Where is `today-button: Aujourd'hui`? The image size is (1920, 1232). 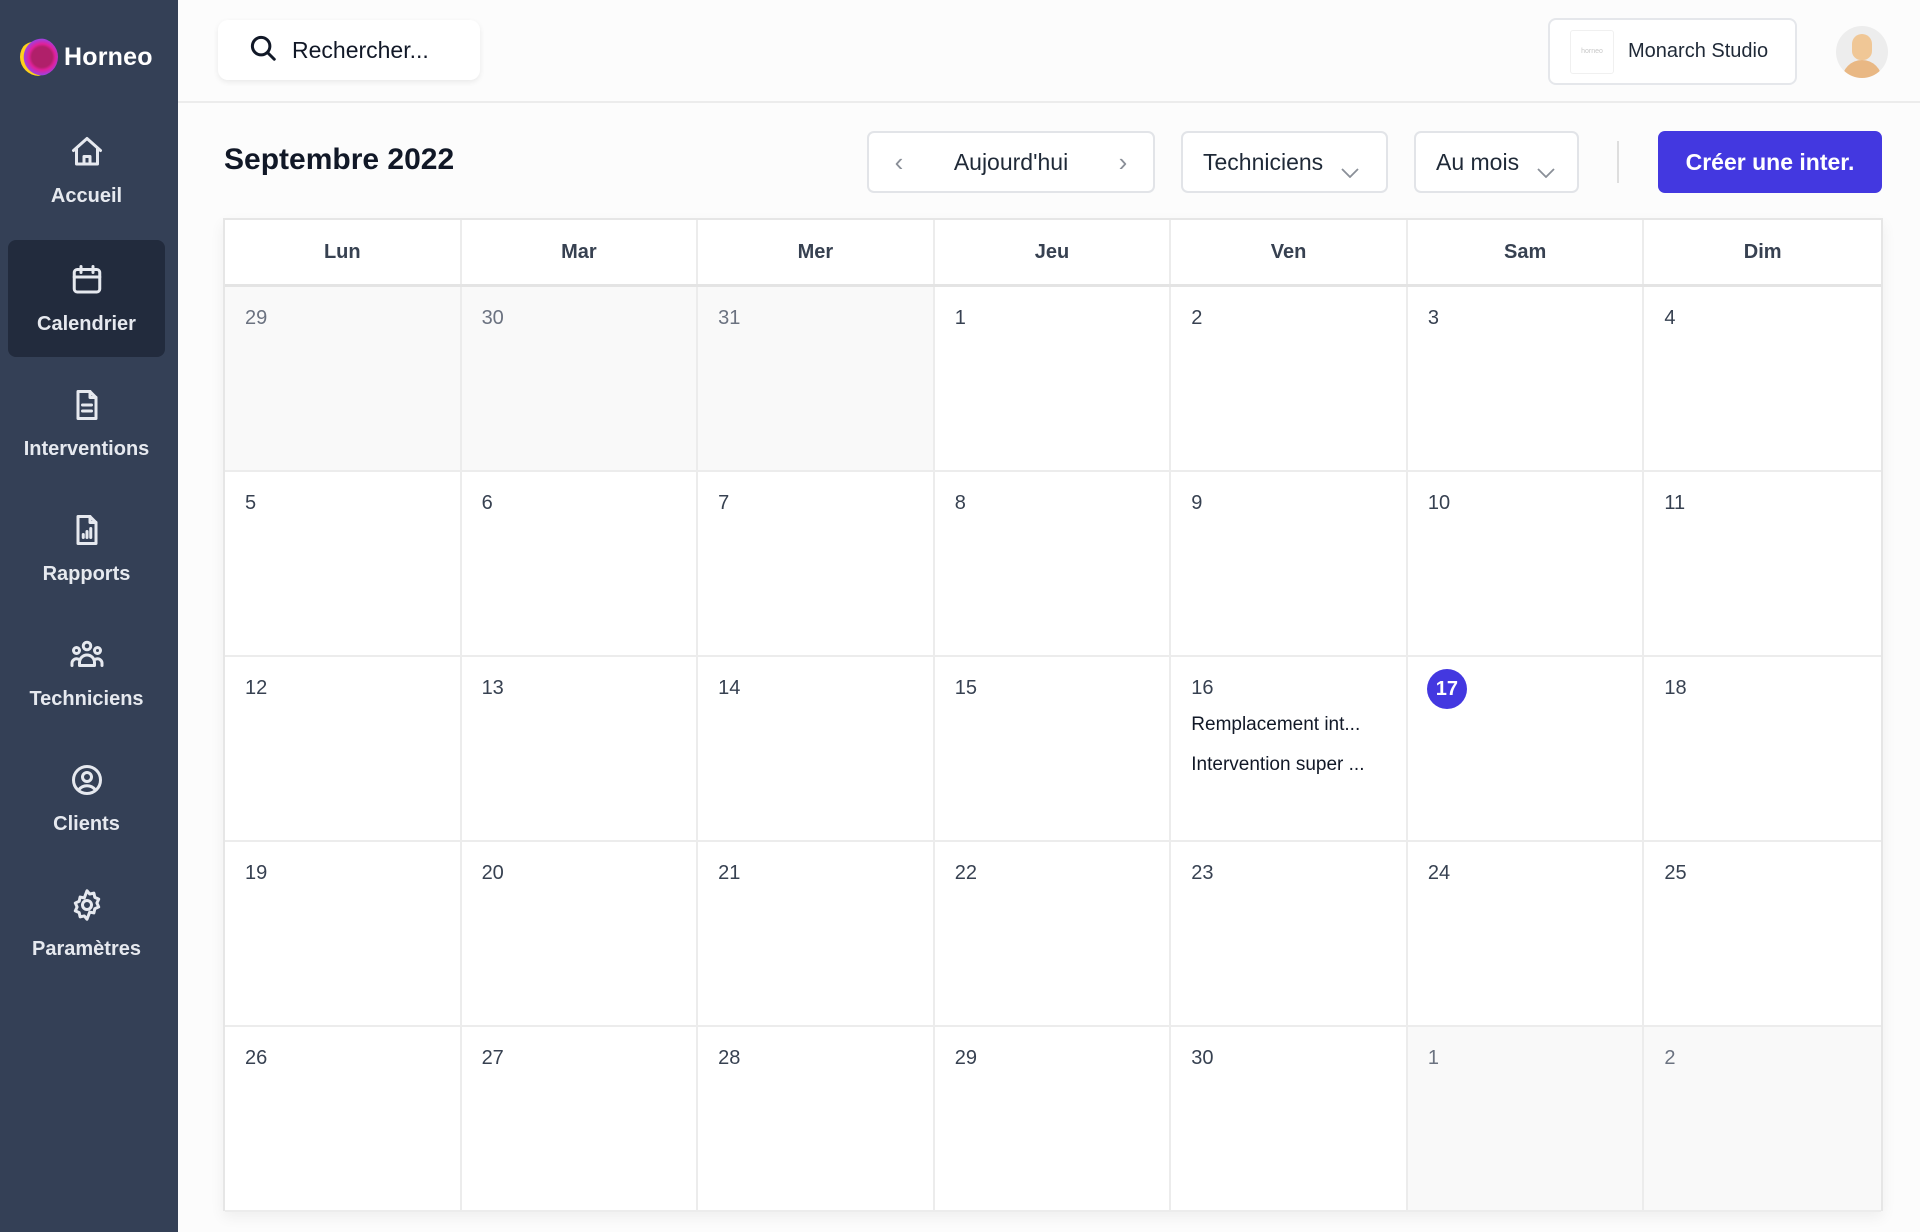 today-button: Aujourd'hui is located at coordinates (1011, 162).